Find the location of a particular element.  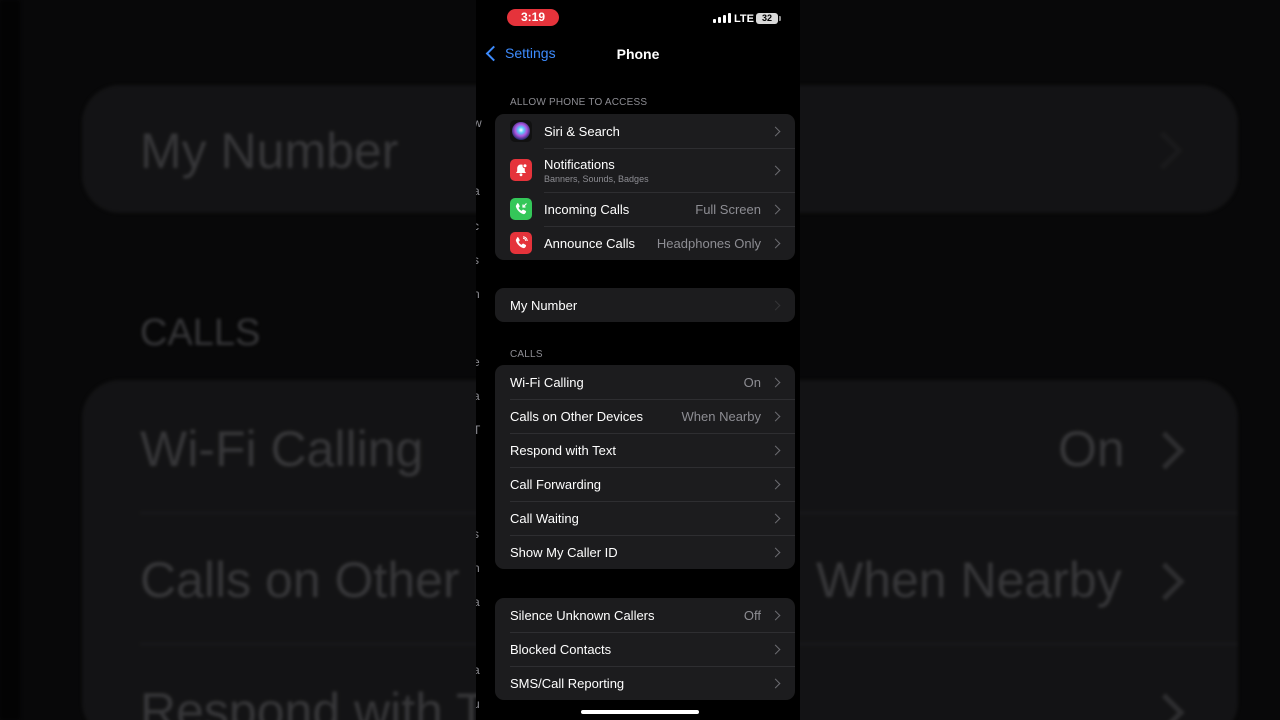

show-caller-id-row: Show My Caller ID is located at coordinates (645, 552).